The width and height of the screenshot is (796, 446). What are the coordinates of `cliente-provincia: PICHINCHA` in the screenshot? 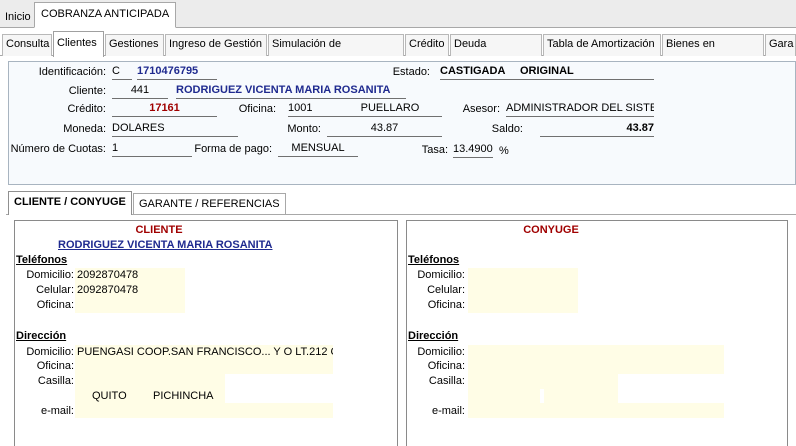 It's located at (183, 396).